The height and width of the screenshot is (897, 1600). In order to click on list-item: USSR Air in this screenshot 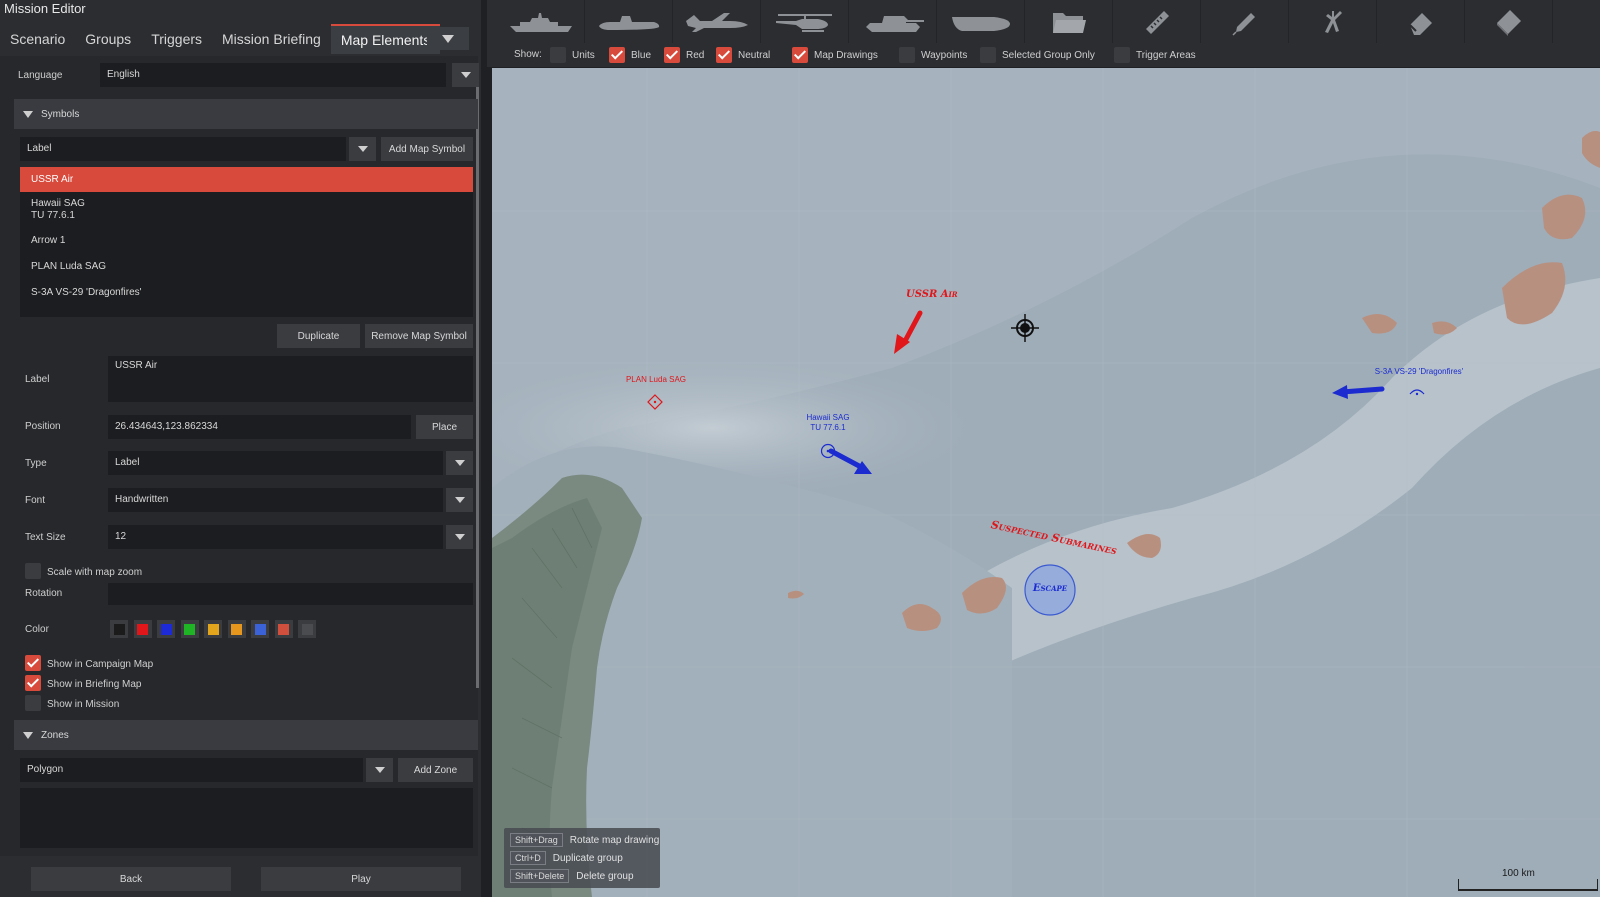, I will do `click(246, 179)`.